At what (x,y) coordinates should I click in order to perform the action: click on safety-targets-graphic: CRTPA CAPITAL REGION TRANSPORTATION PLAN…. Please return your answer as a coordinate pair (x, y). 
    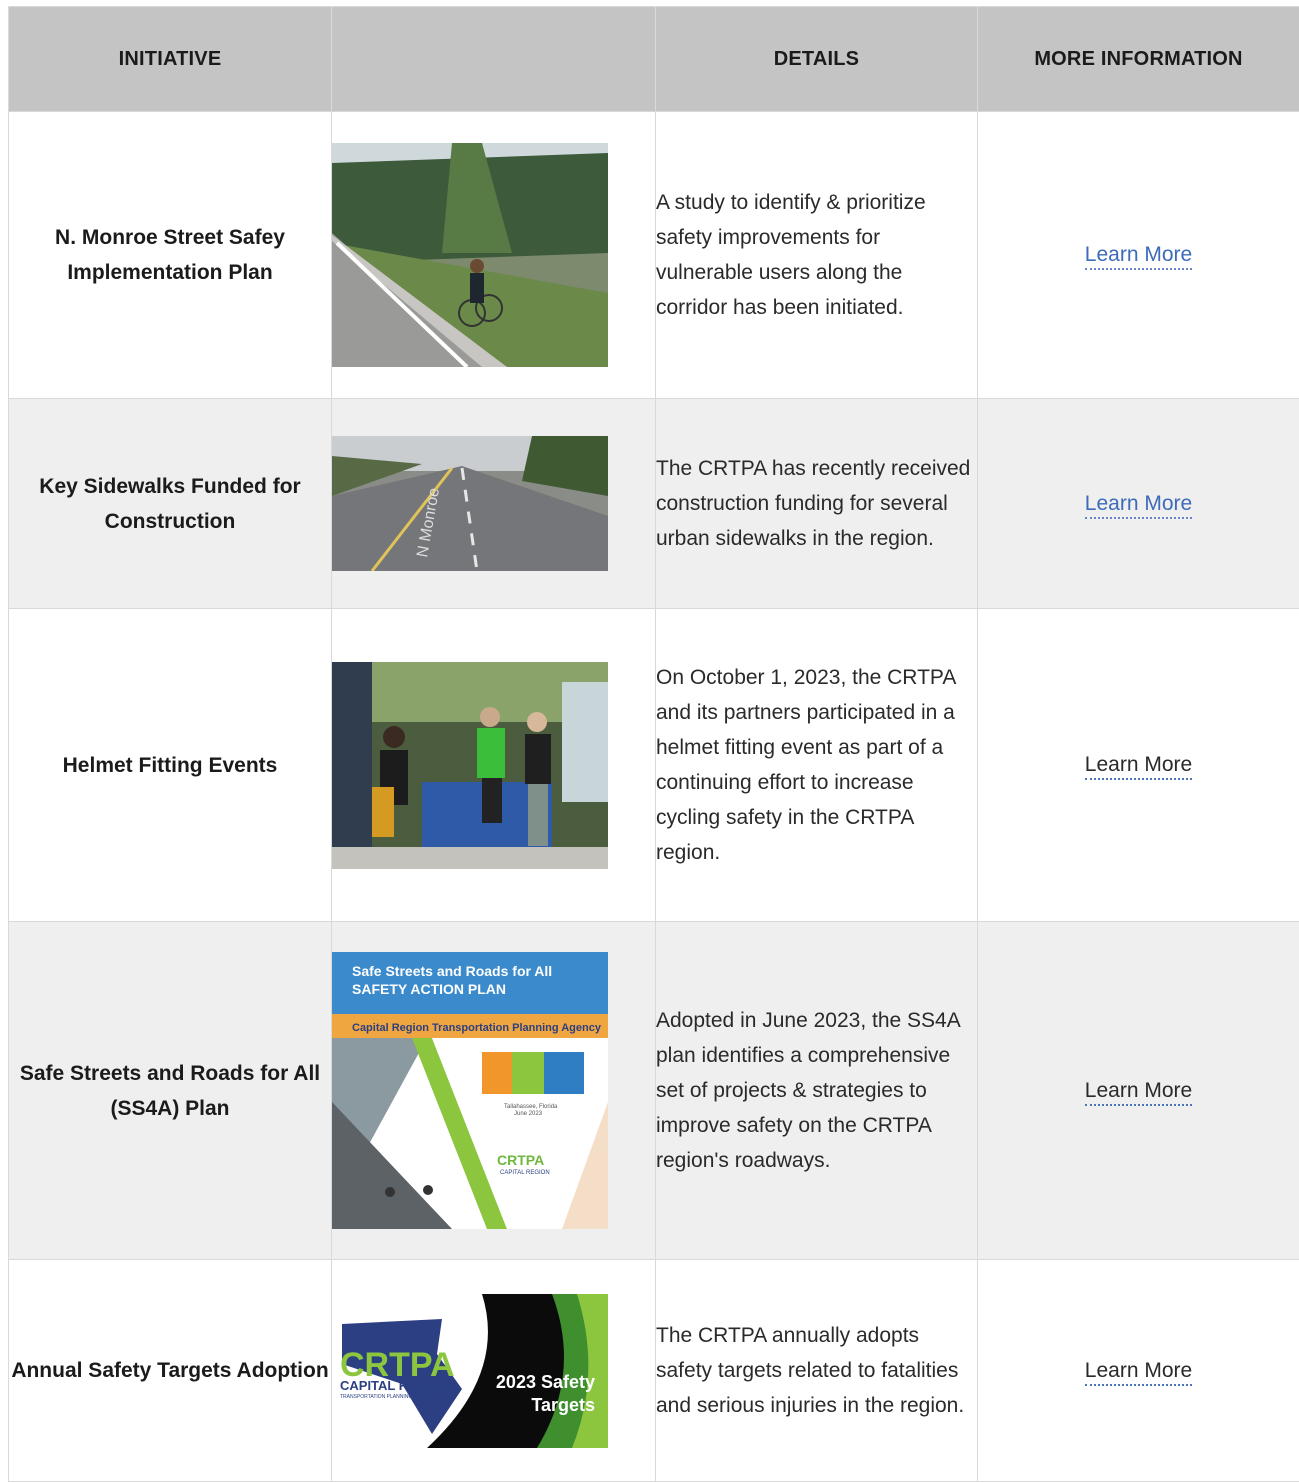
    Looking at the image, I should click on (470, 1371).